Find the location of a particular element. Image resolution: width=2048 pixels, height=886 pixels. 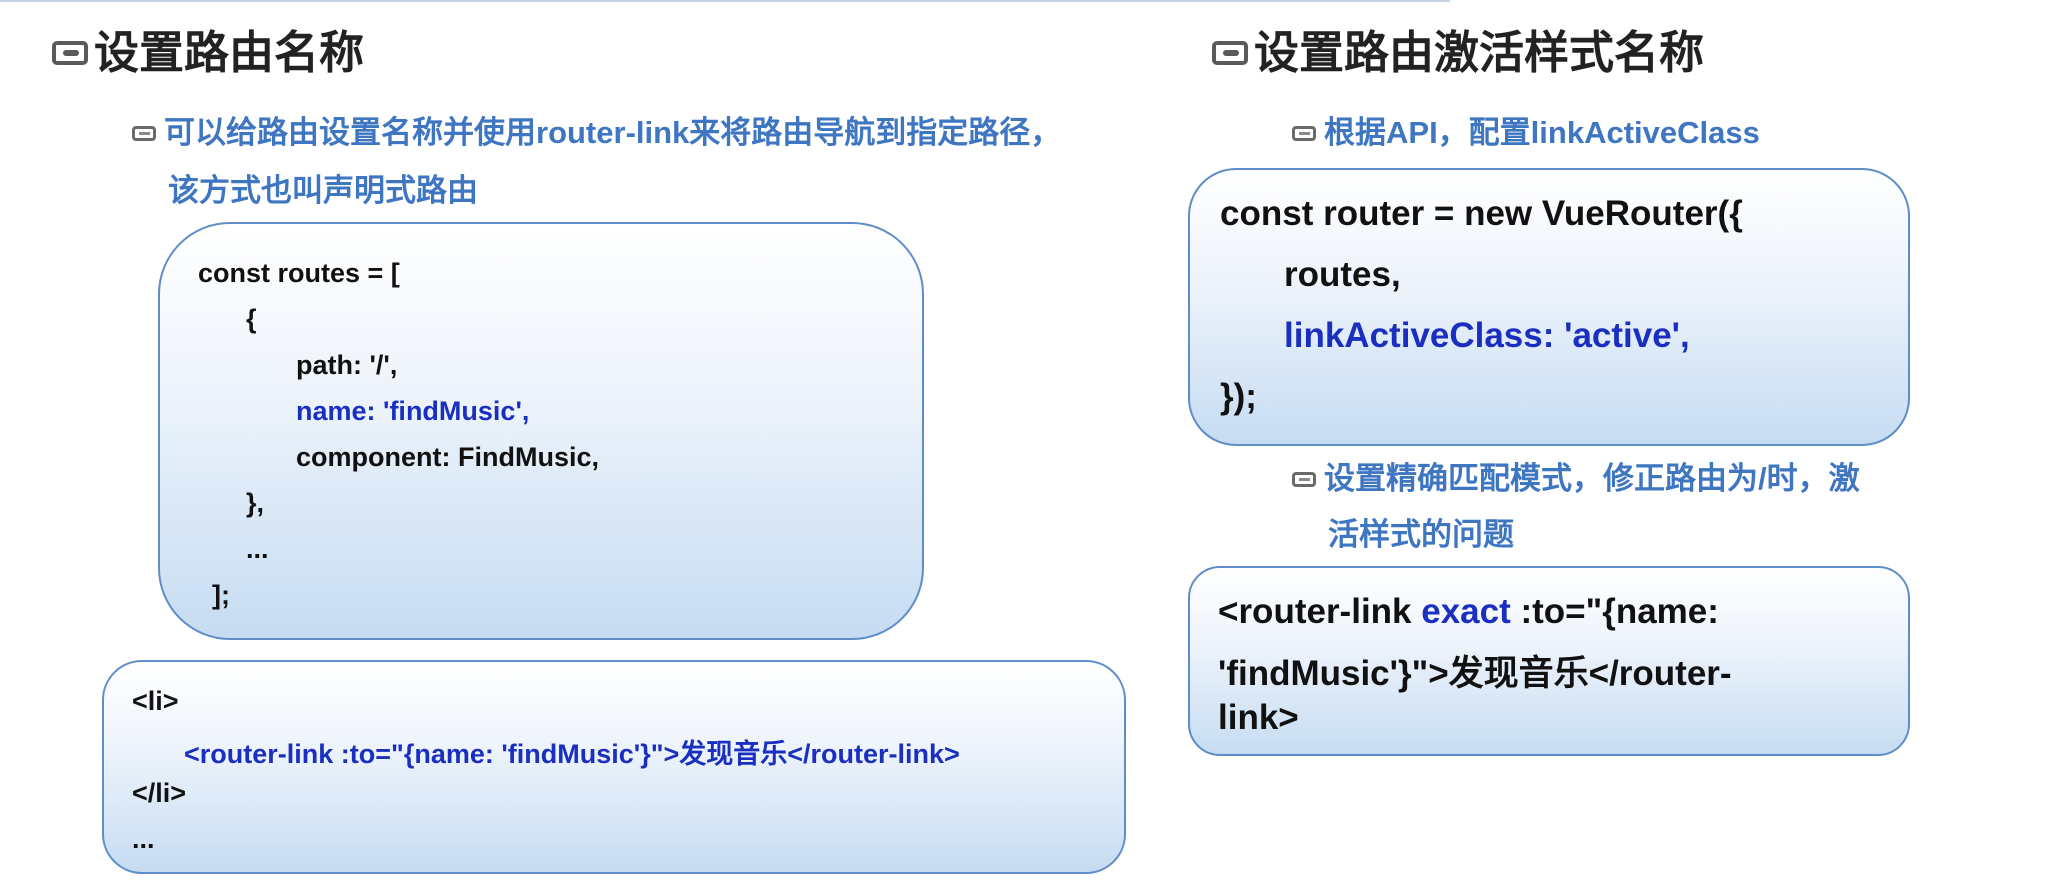

code-line: <router-link exact :to="{name: is located at coordinates (1468, 612).